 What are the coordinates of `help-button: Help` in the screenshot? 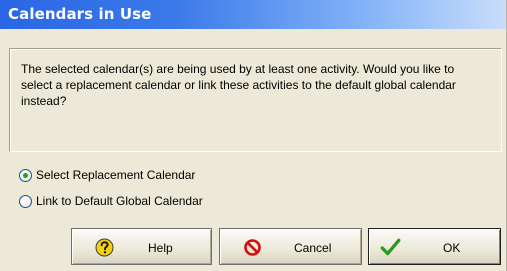 It's located at (141, 246).